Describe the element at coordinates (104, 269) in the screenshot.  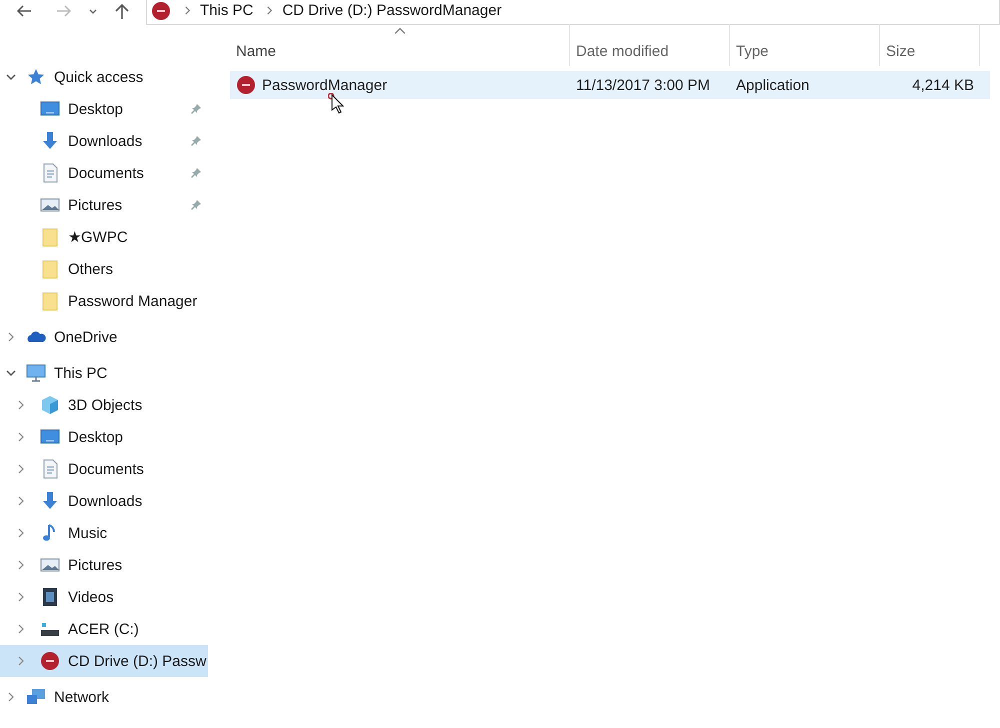
I see `nav-pane-item: Others` at that location.